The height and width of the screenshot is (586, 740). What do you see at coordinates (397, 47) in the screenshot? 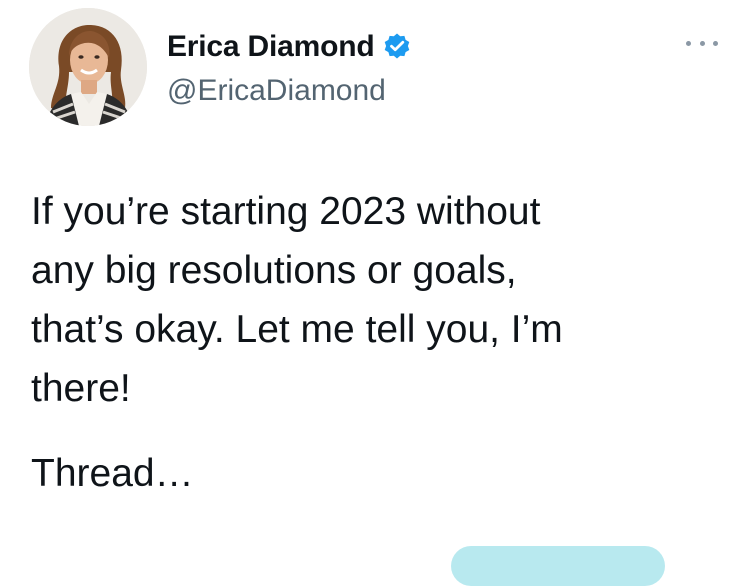
I see `verified-badge-icon` at bounding box center [397, 47].